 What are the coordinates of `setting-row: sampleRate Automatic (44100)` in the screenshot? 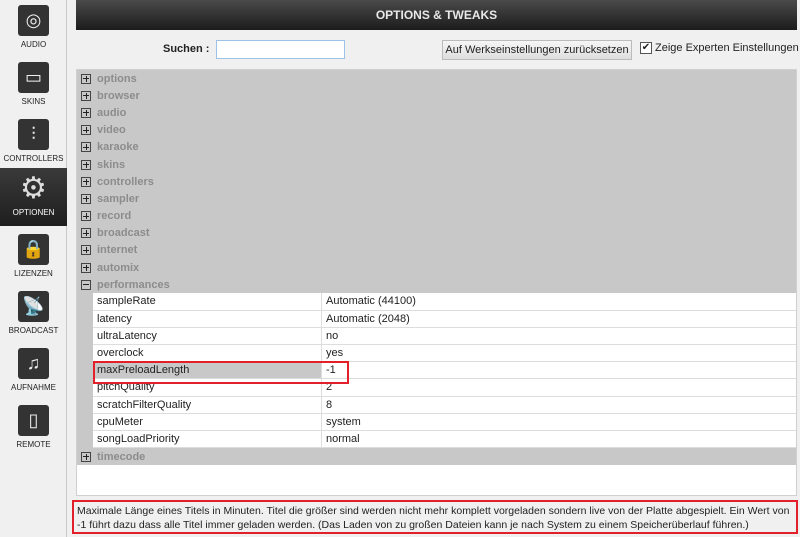 It's located at (436, 302).